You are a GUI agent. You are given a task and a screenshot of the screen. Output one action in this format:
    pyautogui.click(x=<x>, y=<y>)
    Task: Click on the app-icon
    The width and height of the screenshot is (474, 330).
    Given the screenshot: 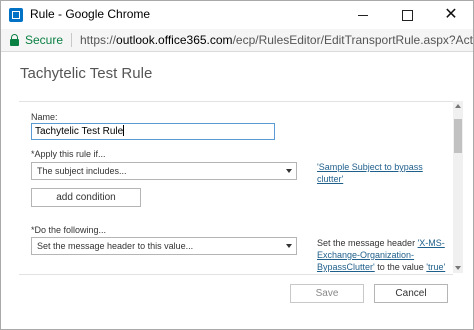 What is the action you would take?
    pyautogui.click(x=16, y=15)
    